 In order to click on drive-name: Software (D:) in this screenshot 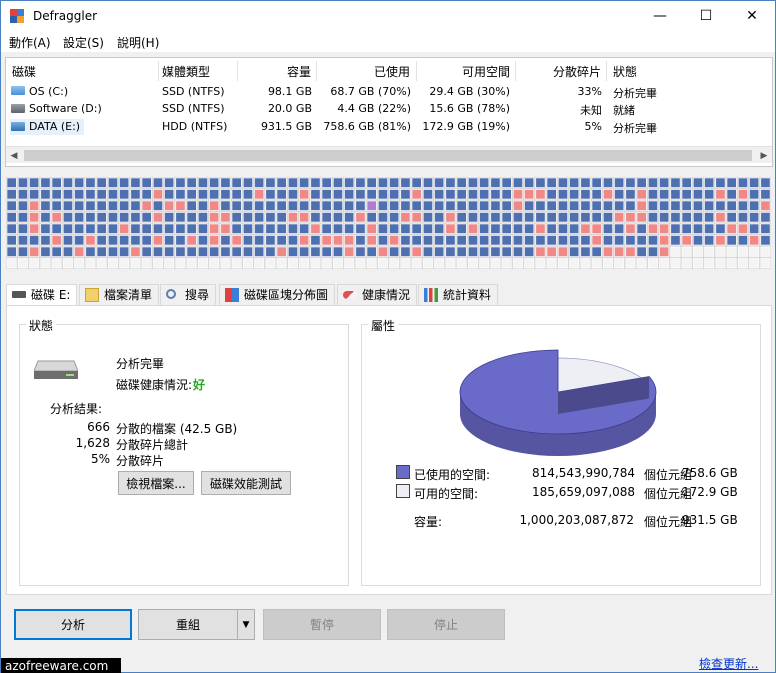, I will do `click(65, 108)`.